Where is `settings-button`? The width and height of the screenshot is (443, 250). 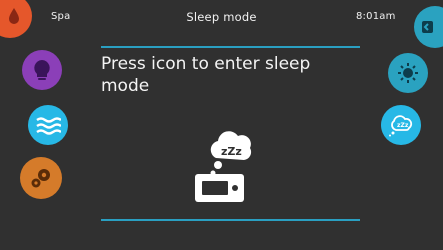 settings-button is located at coordinates (41, 178).